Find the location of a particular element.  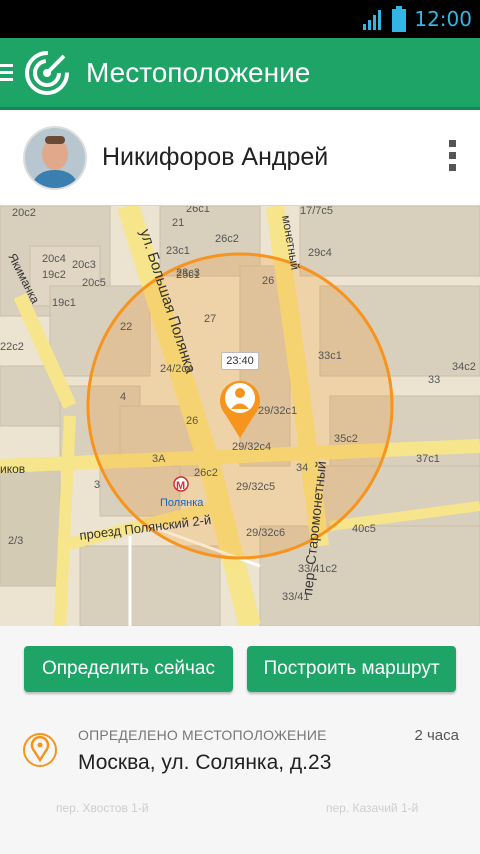

app-bar: Местоположение is located at coordinates (240, 74).